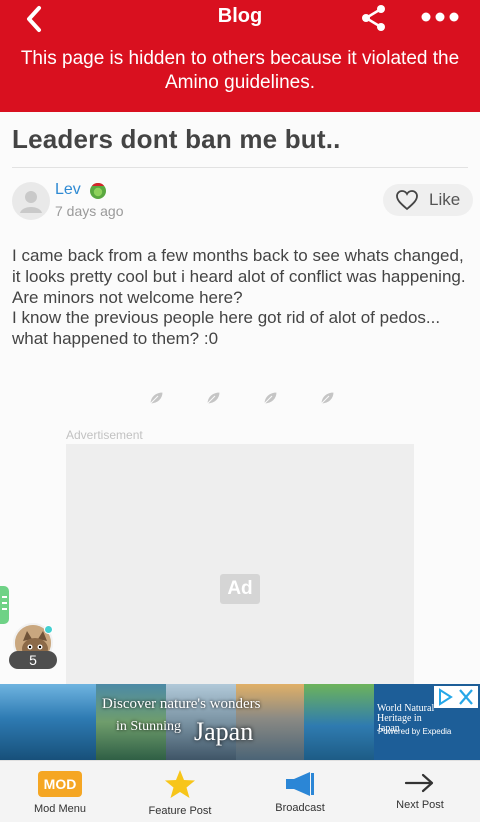 The height and width of the screenshot is (822, 480). What do you see at coordinates (180, 784) in the screenshot?
I see `star-icon` at bounding box center [180, 784].